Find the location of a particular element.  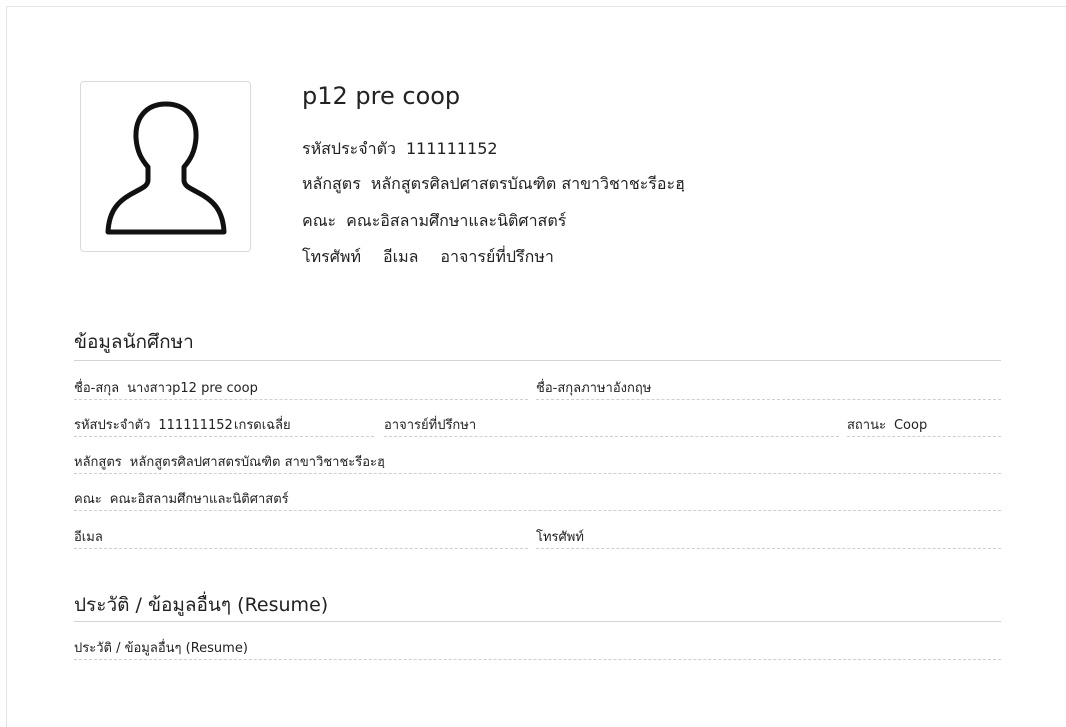

program-label: หลักสูตร is located at coordinates (331, 183).